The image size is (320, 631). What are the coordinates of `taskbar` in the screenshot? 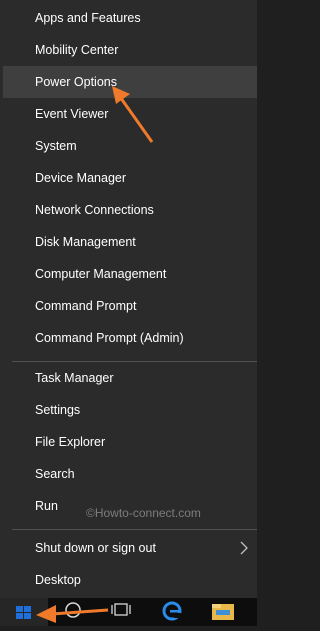 It's located at (128, 612).